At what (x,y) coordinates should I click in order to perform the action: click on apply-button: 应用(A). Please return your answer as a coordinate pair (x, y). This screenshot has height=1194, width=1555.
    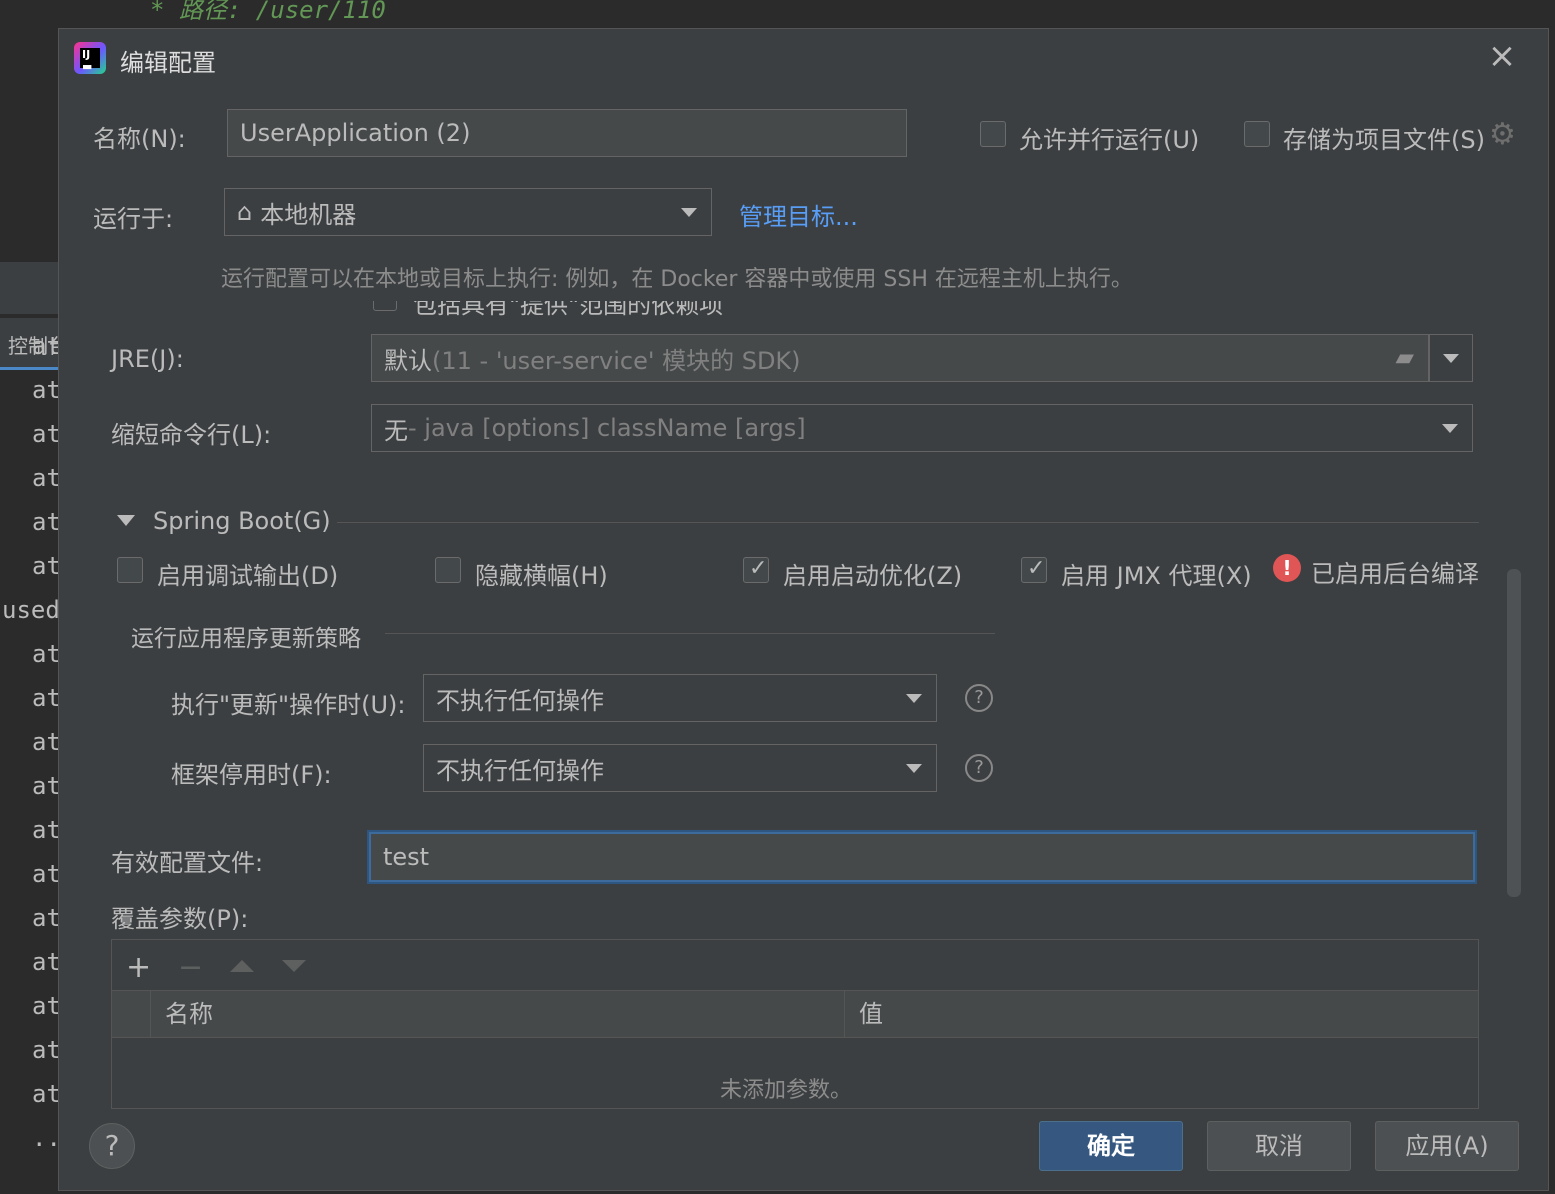
    Looking at the image, I should click on (1447, 1146).